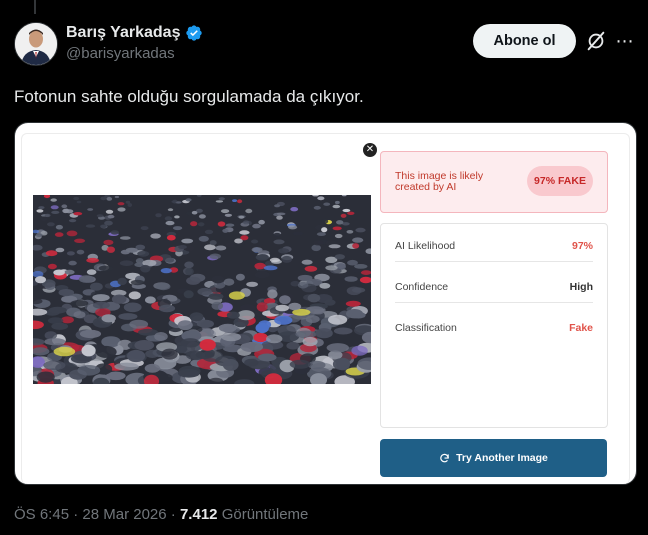  I want to click on stat-row-ai-likelihood: AI Likelihood 97%, so click(494, 246).